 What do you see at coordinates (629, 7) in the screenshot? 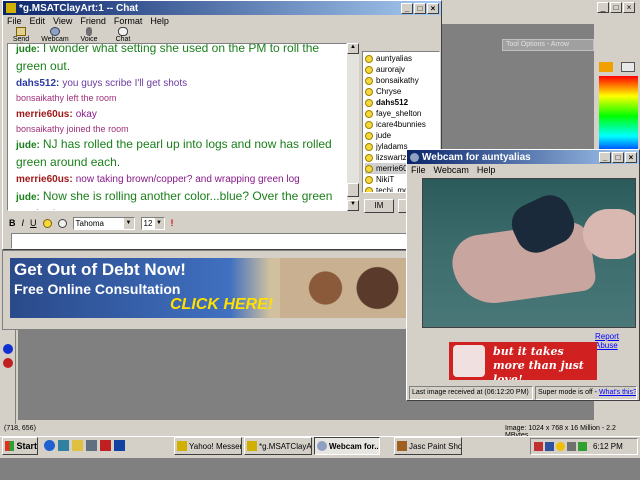
I see `paint-close-button: ×` at bounding box center [629, 7].